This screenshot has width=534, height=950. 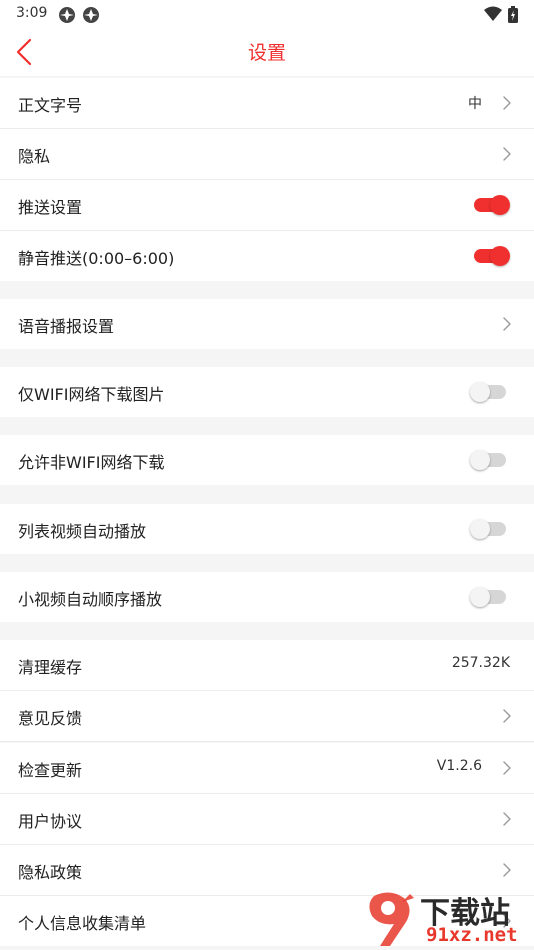 I want to click on settings-row-value: 257.32K, so click(x=480, y=663).